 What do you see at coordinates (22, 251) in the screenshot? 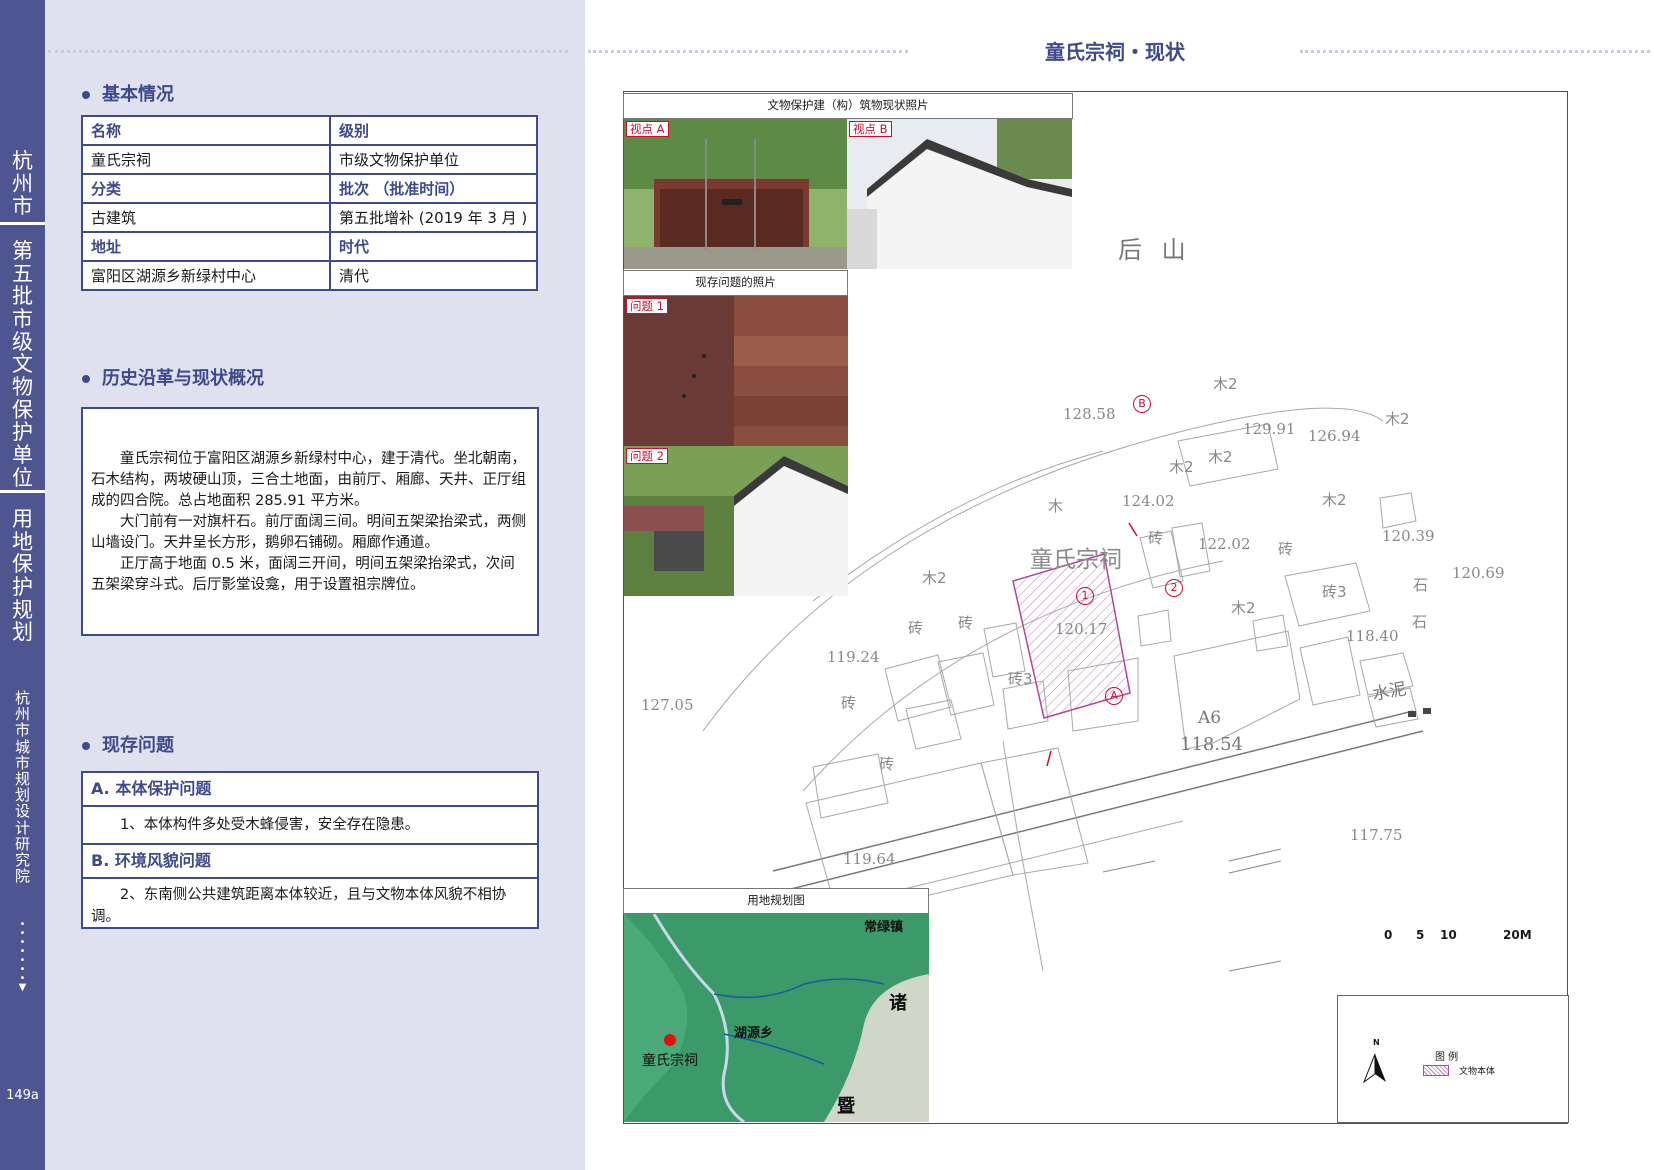
I see `sidebar-char: 第` at bounding box center [22, 251].